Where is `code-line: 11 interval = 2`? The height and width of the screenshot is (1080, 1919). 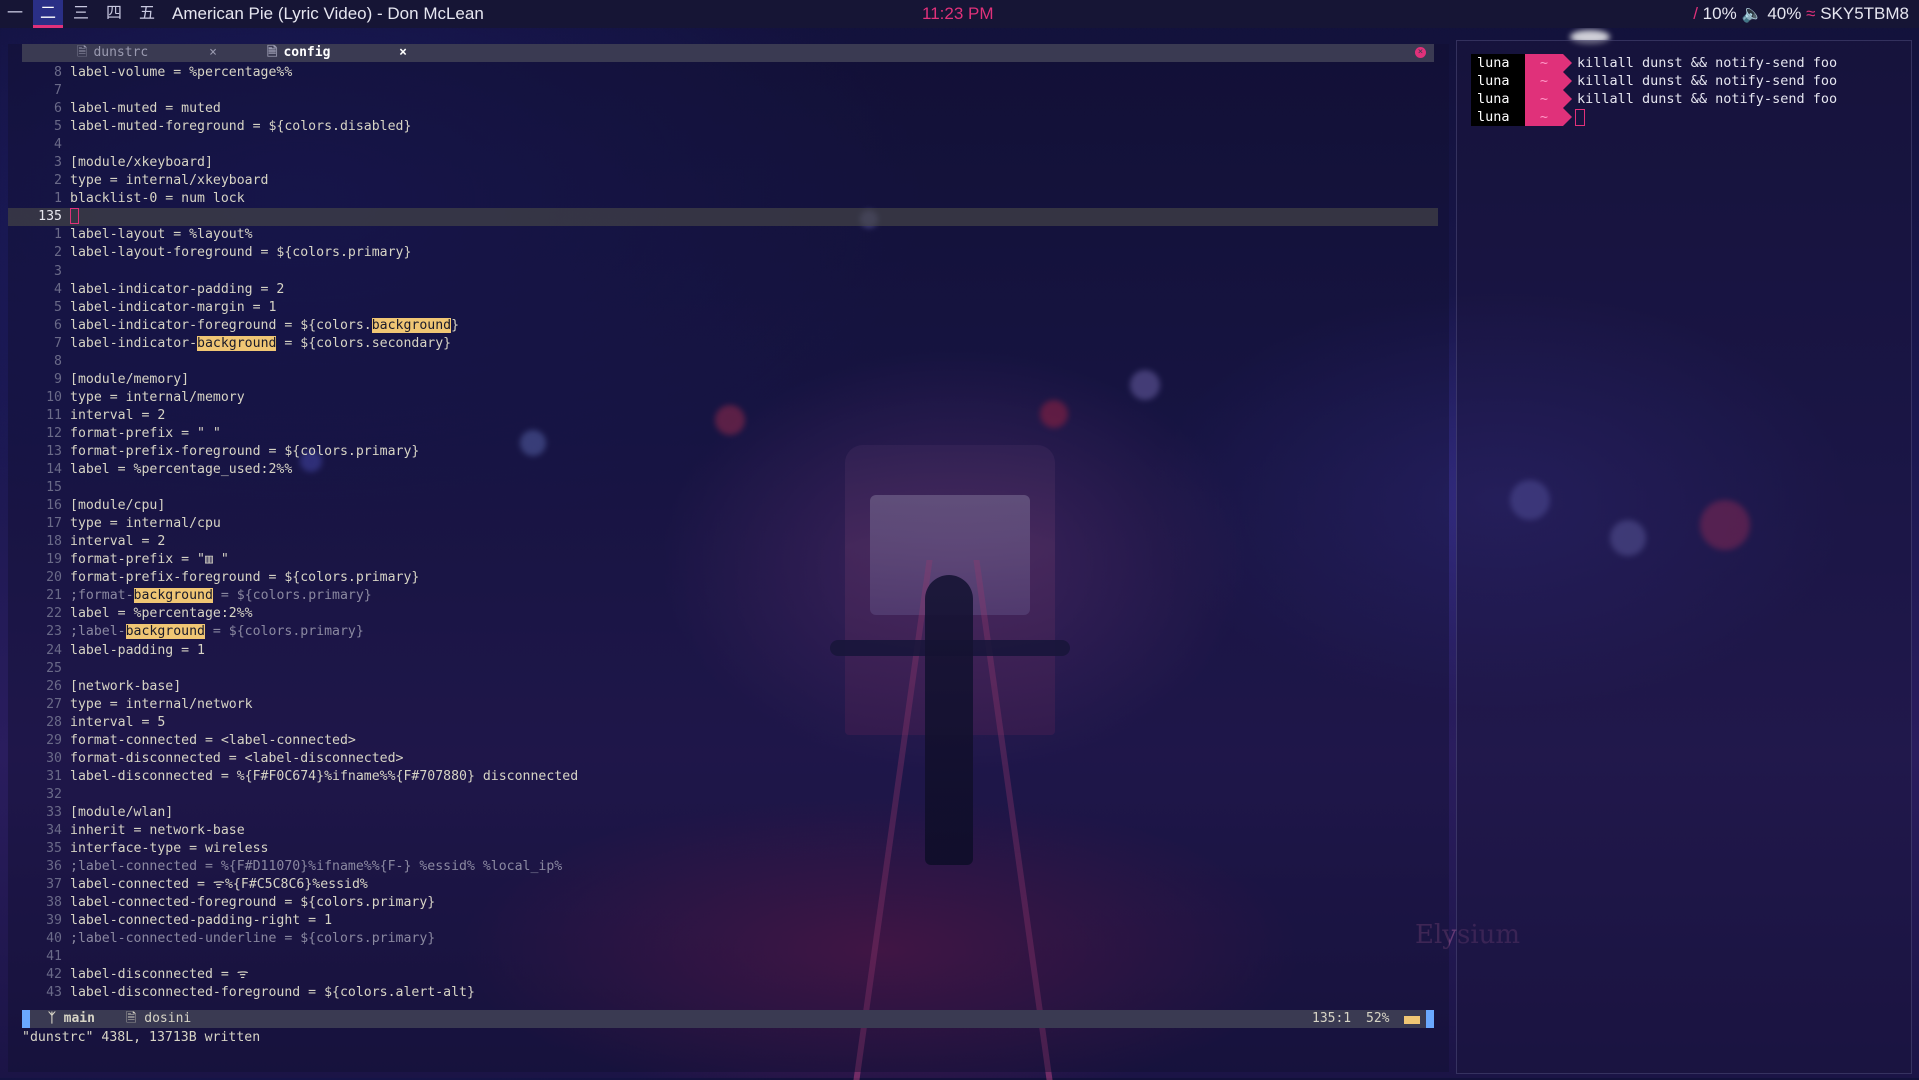
code-line: 11 interval = 2 is located at coordinates (723, 416).